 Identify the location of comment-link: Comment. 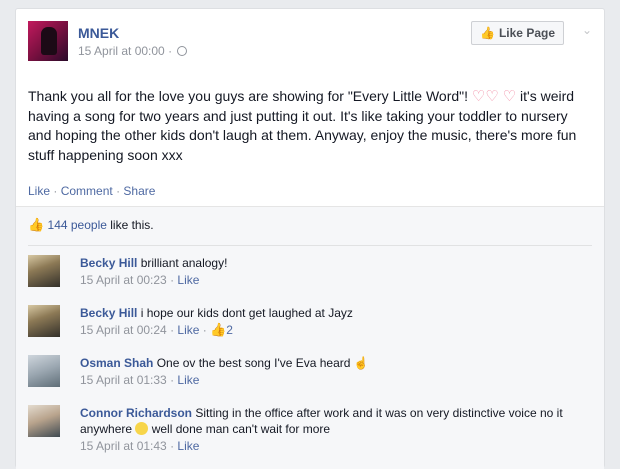
(87, 191).